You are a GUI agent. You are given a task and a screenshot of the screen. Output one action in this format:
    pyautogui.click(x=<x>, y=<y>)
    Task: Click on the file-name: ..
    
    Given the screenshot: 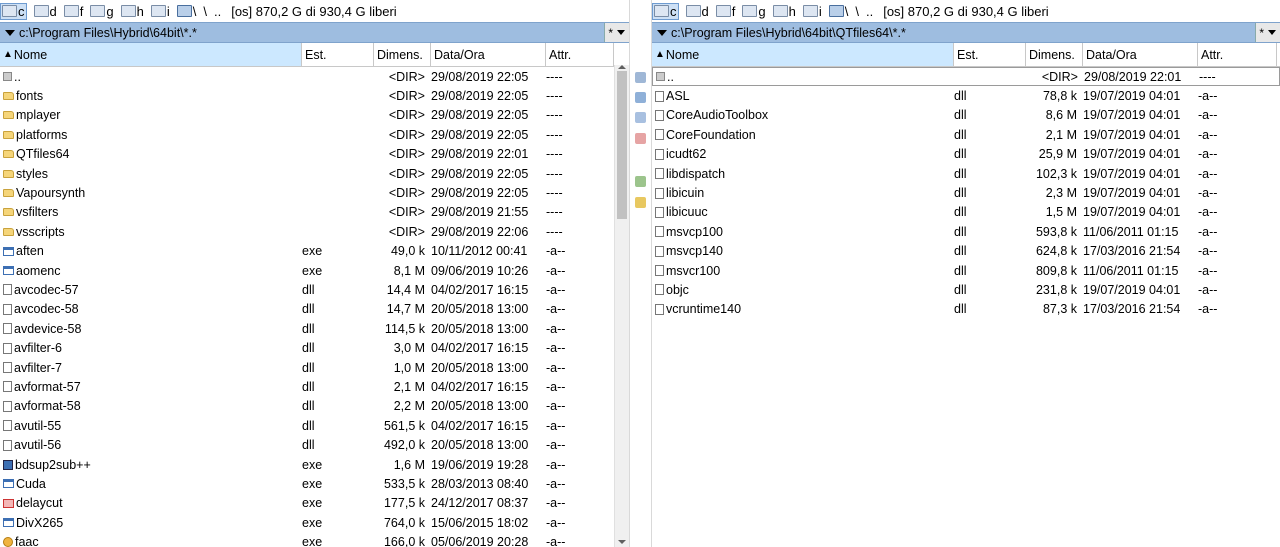 What is the action you would take?
    pyautogui.click(x=670, y=76)
    